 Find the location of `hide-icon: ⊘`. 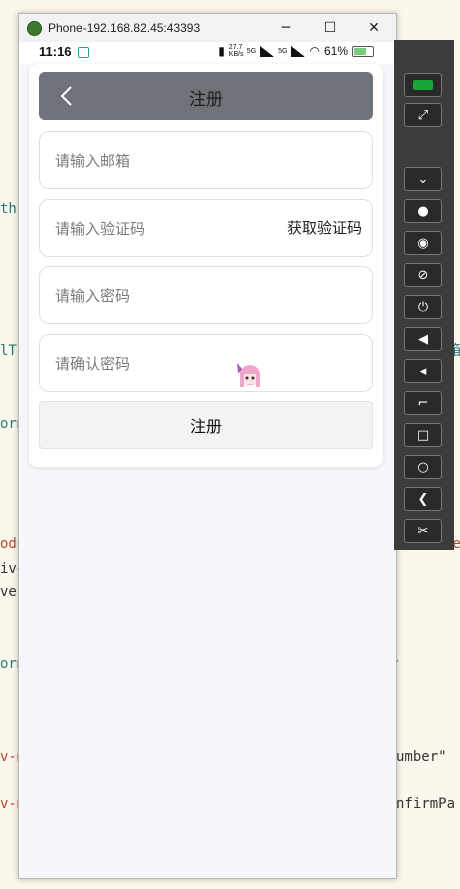

hide-icon: ⊘ is located at coordinates (423, 275).